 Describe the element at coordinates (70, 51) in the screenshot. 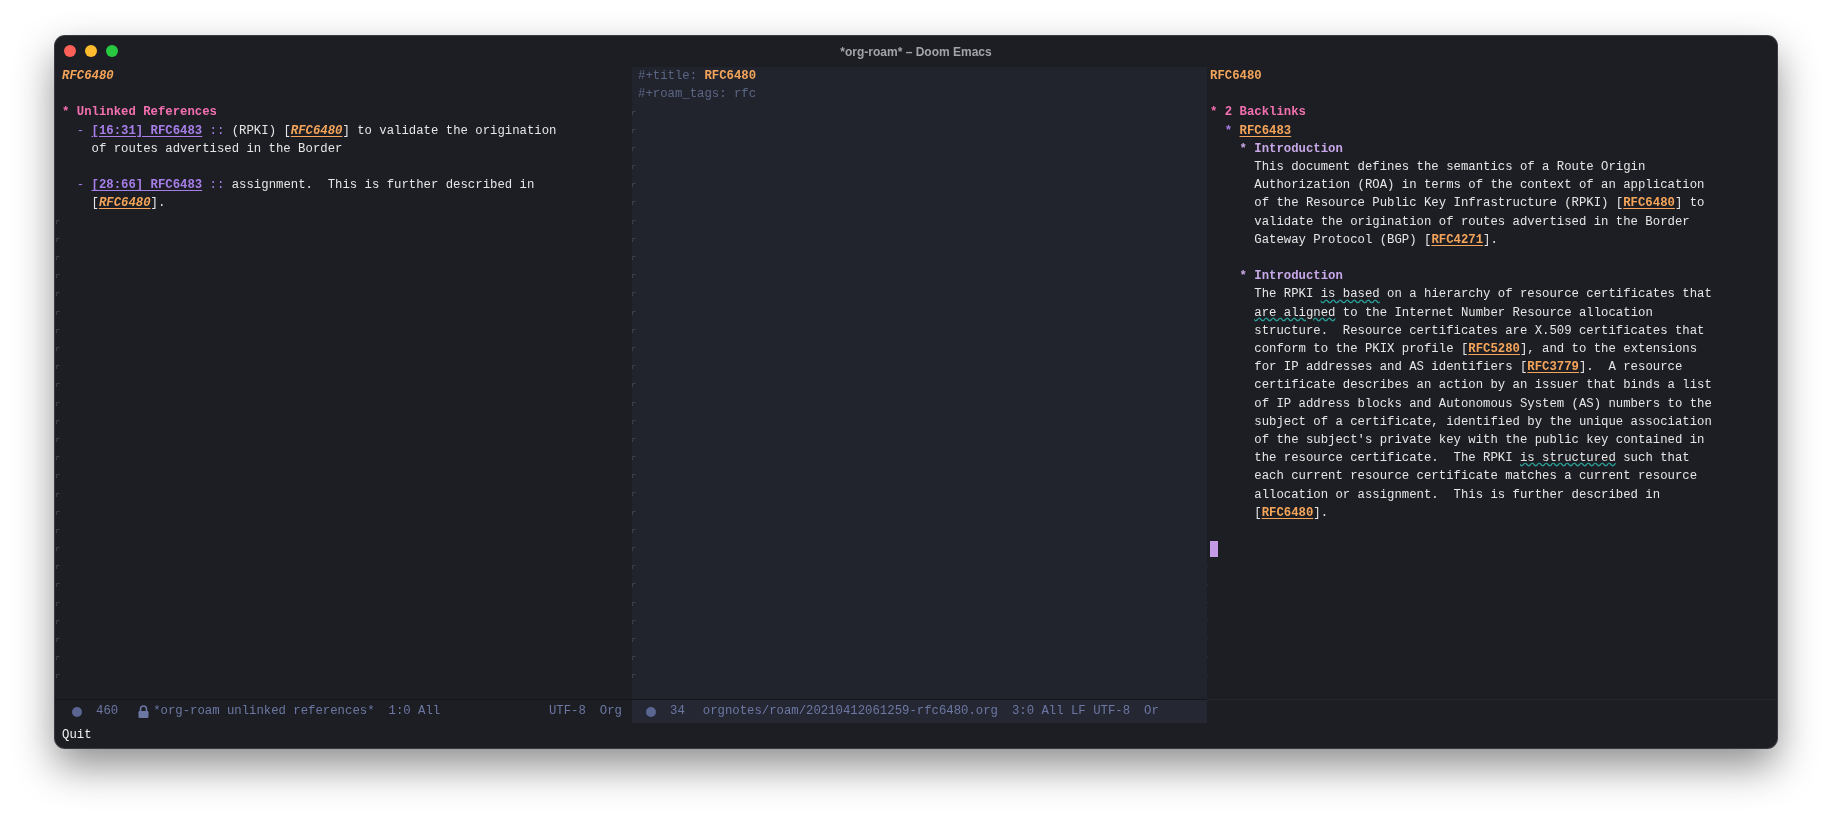

I see `close-button` at that location.